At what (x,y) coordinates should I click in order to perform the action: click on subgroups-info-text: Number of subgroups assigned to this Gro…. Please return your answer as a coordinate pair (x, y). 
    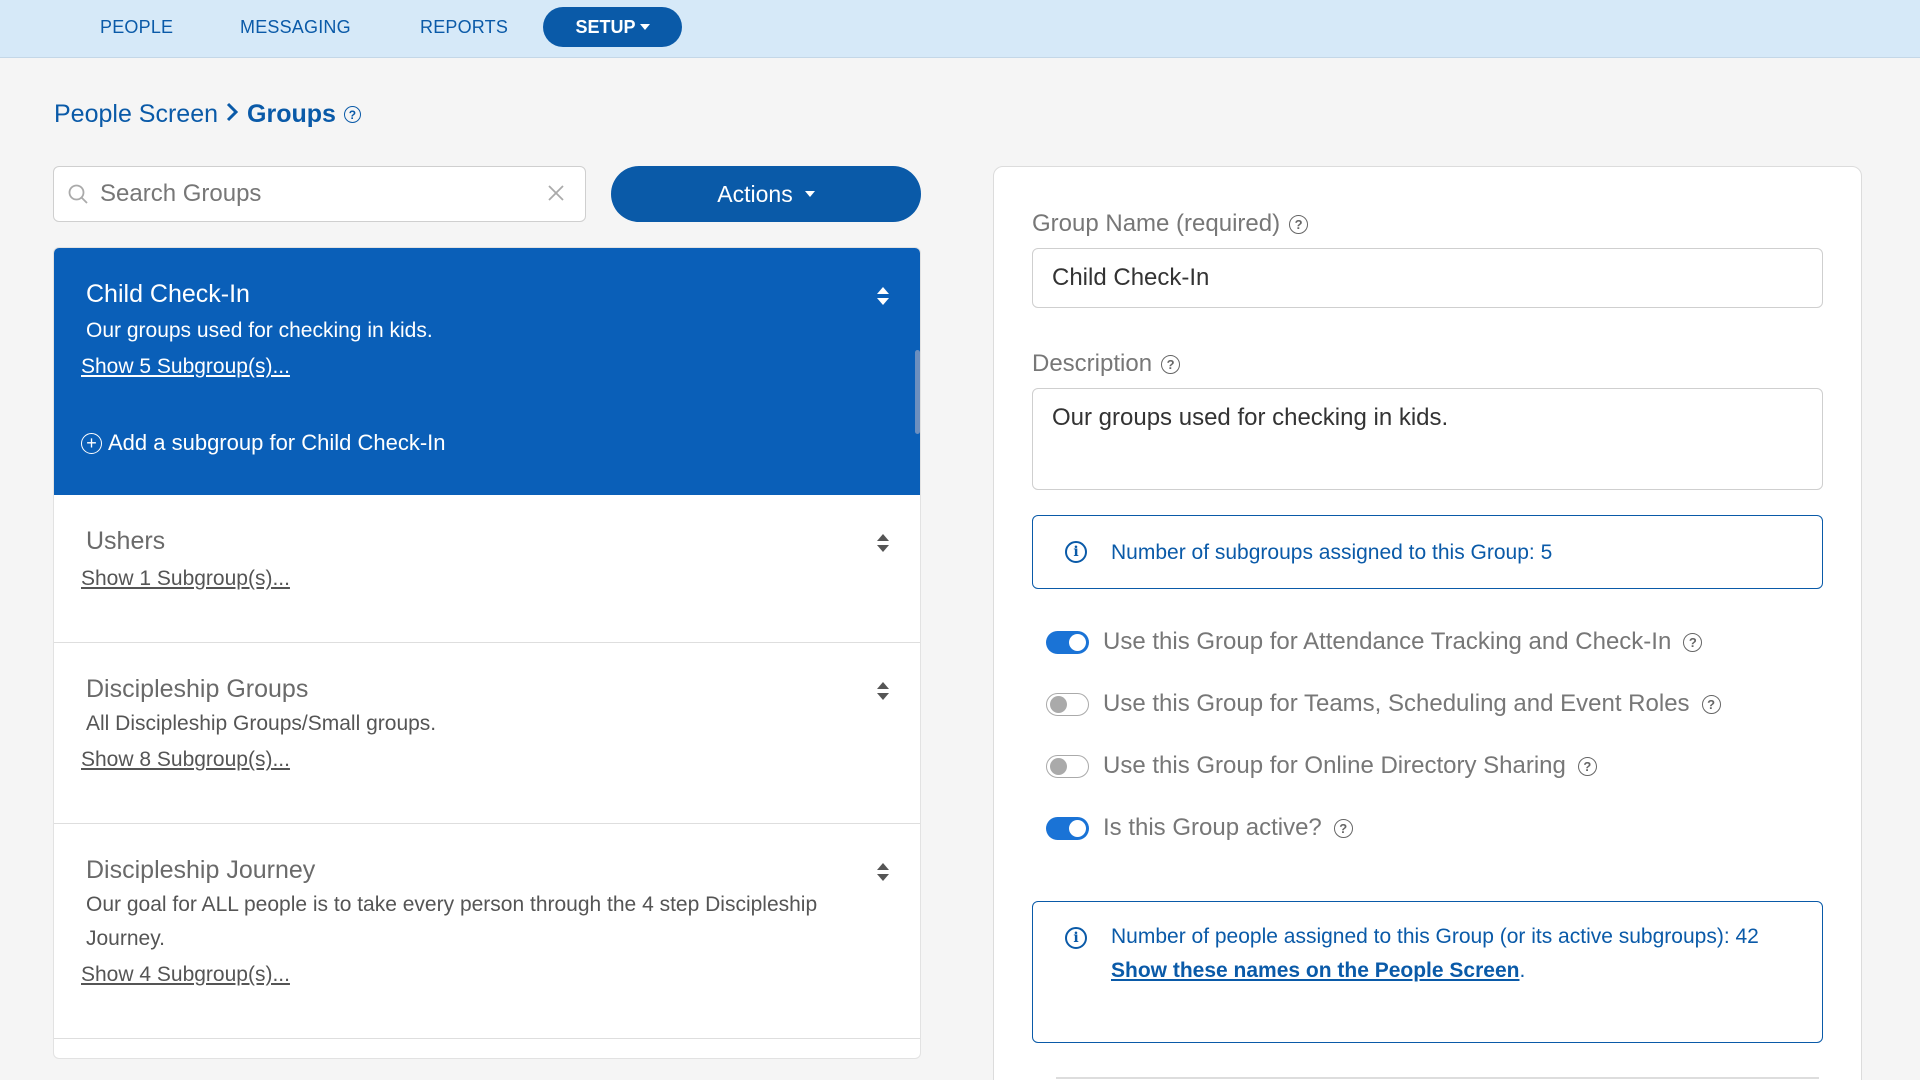
    Looking at the image, I should click on (1332, 552).